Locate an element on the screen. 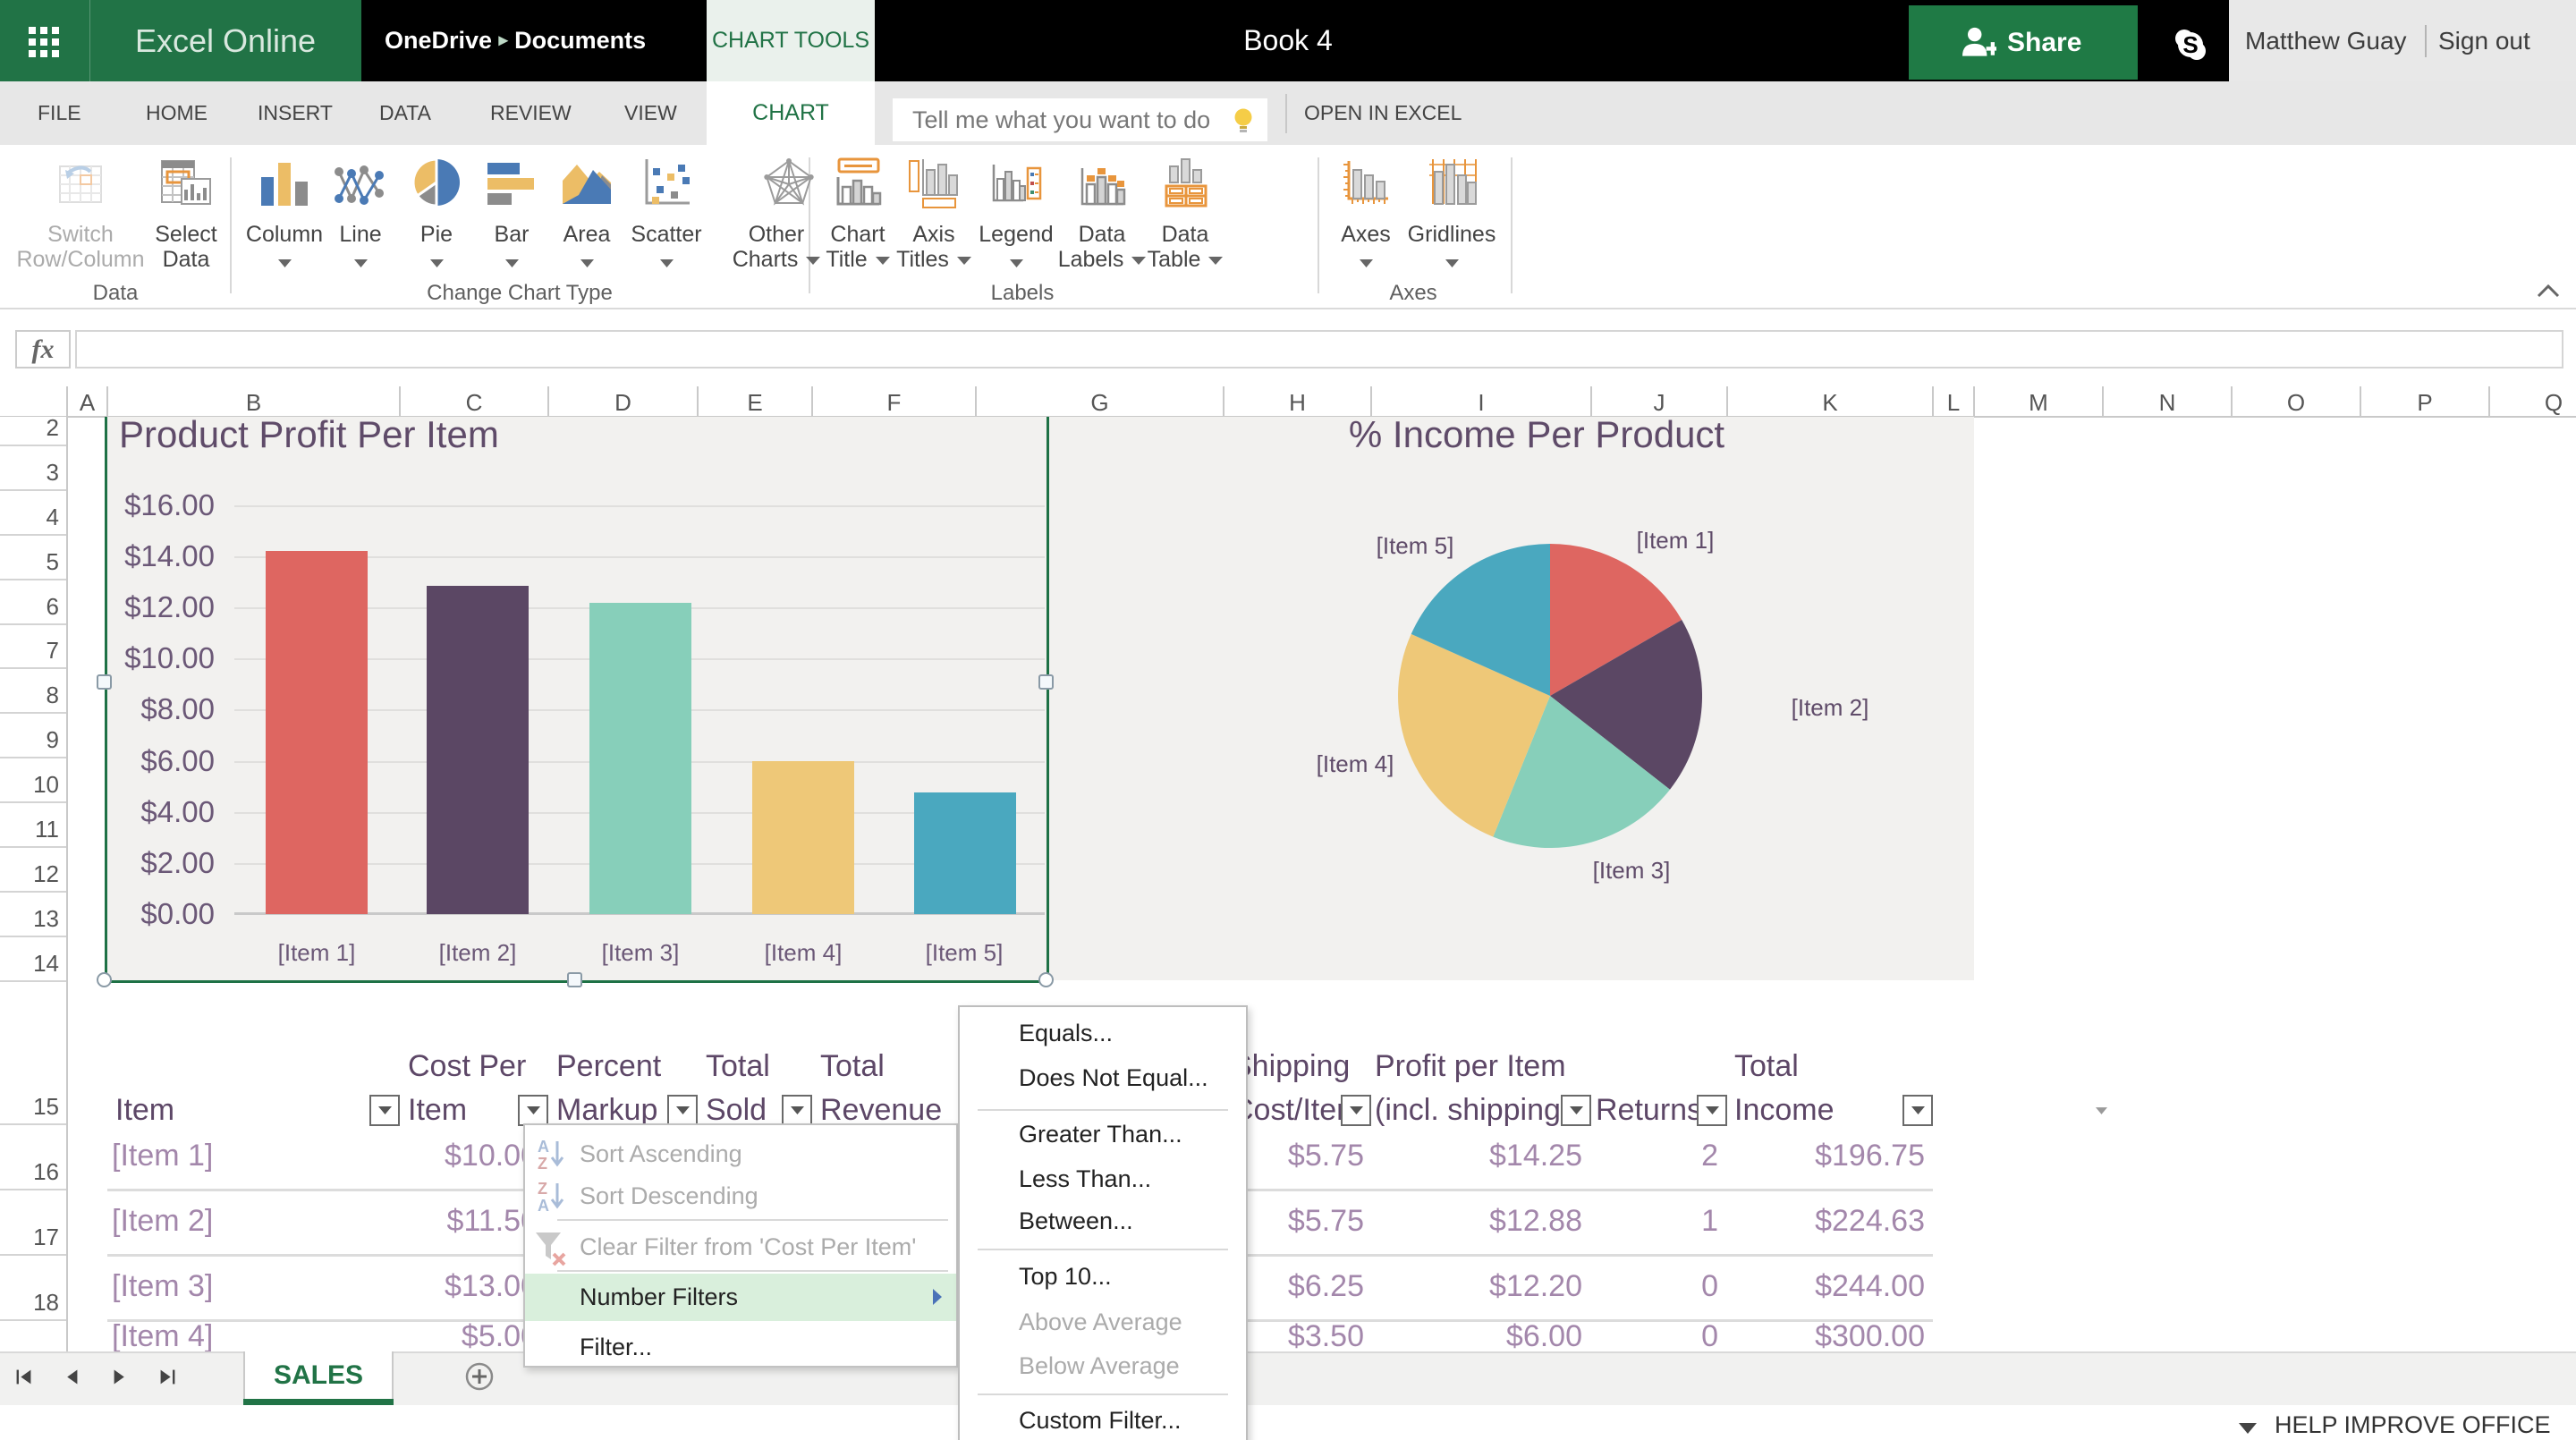  svg-text: S is located at coordinates (2190, 44).